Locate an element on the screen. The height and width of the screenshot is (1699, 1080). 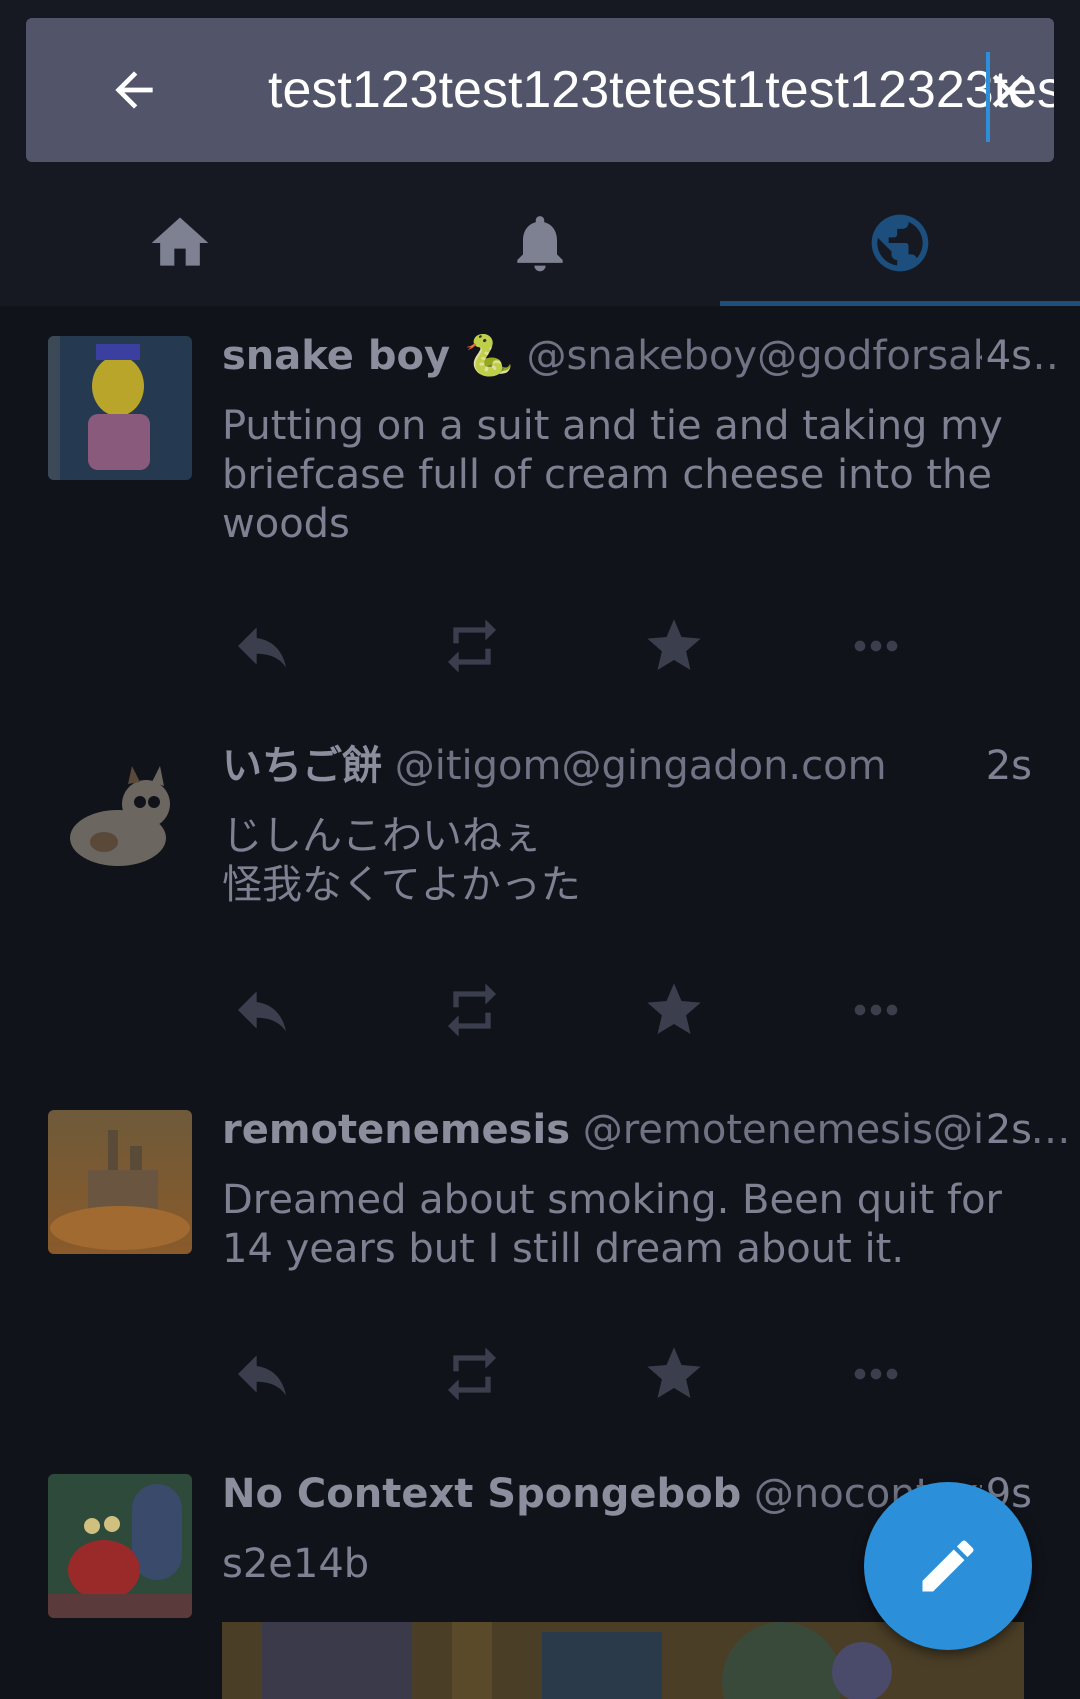
tab-notifications is located at coordinates (540, 243).